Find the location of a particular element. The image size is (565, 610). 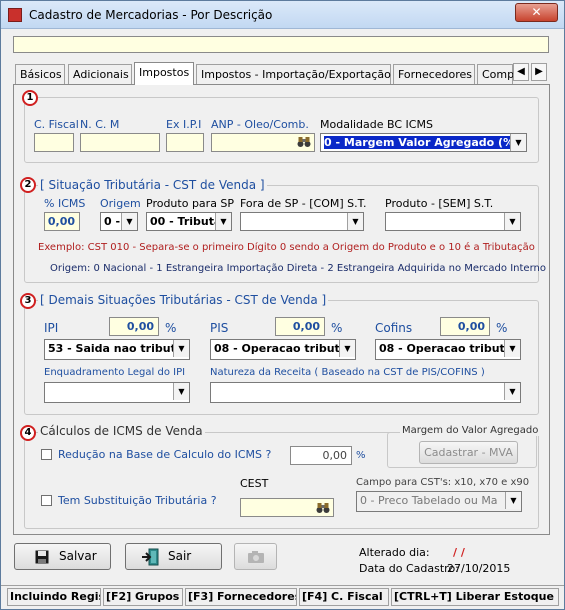

cest-label: CEST is located at coordinates (254, 483).